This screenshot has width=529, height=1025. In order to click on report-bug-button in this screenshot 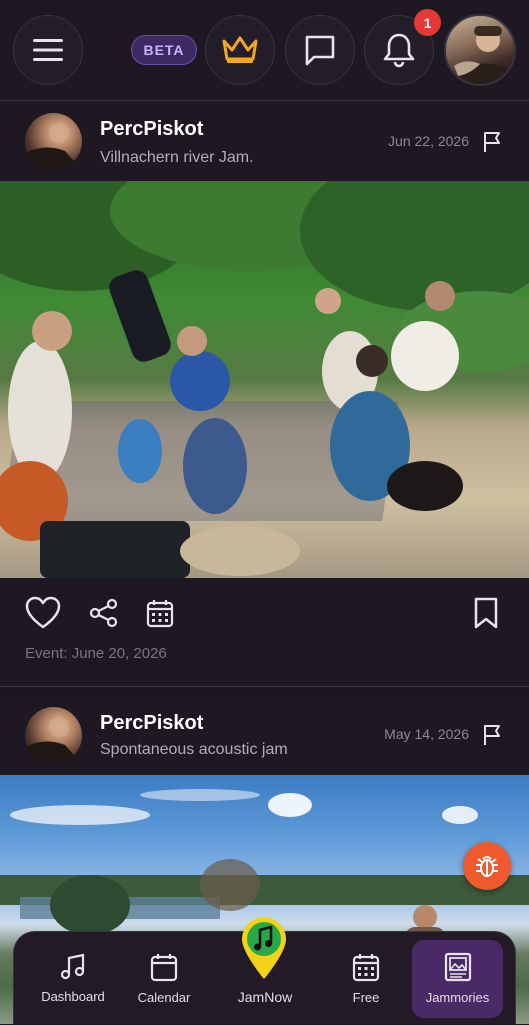, I will do `click(487, 866)`.